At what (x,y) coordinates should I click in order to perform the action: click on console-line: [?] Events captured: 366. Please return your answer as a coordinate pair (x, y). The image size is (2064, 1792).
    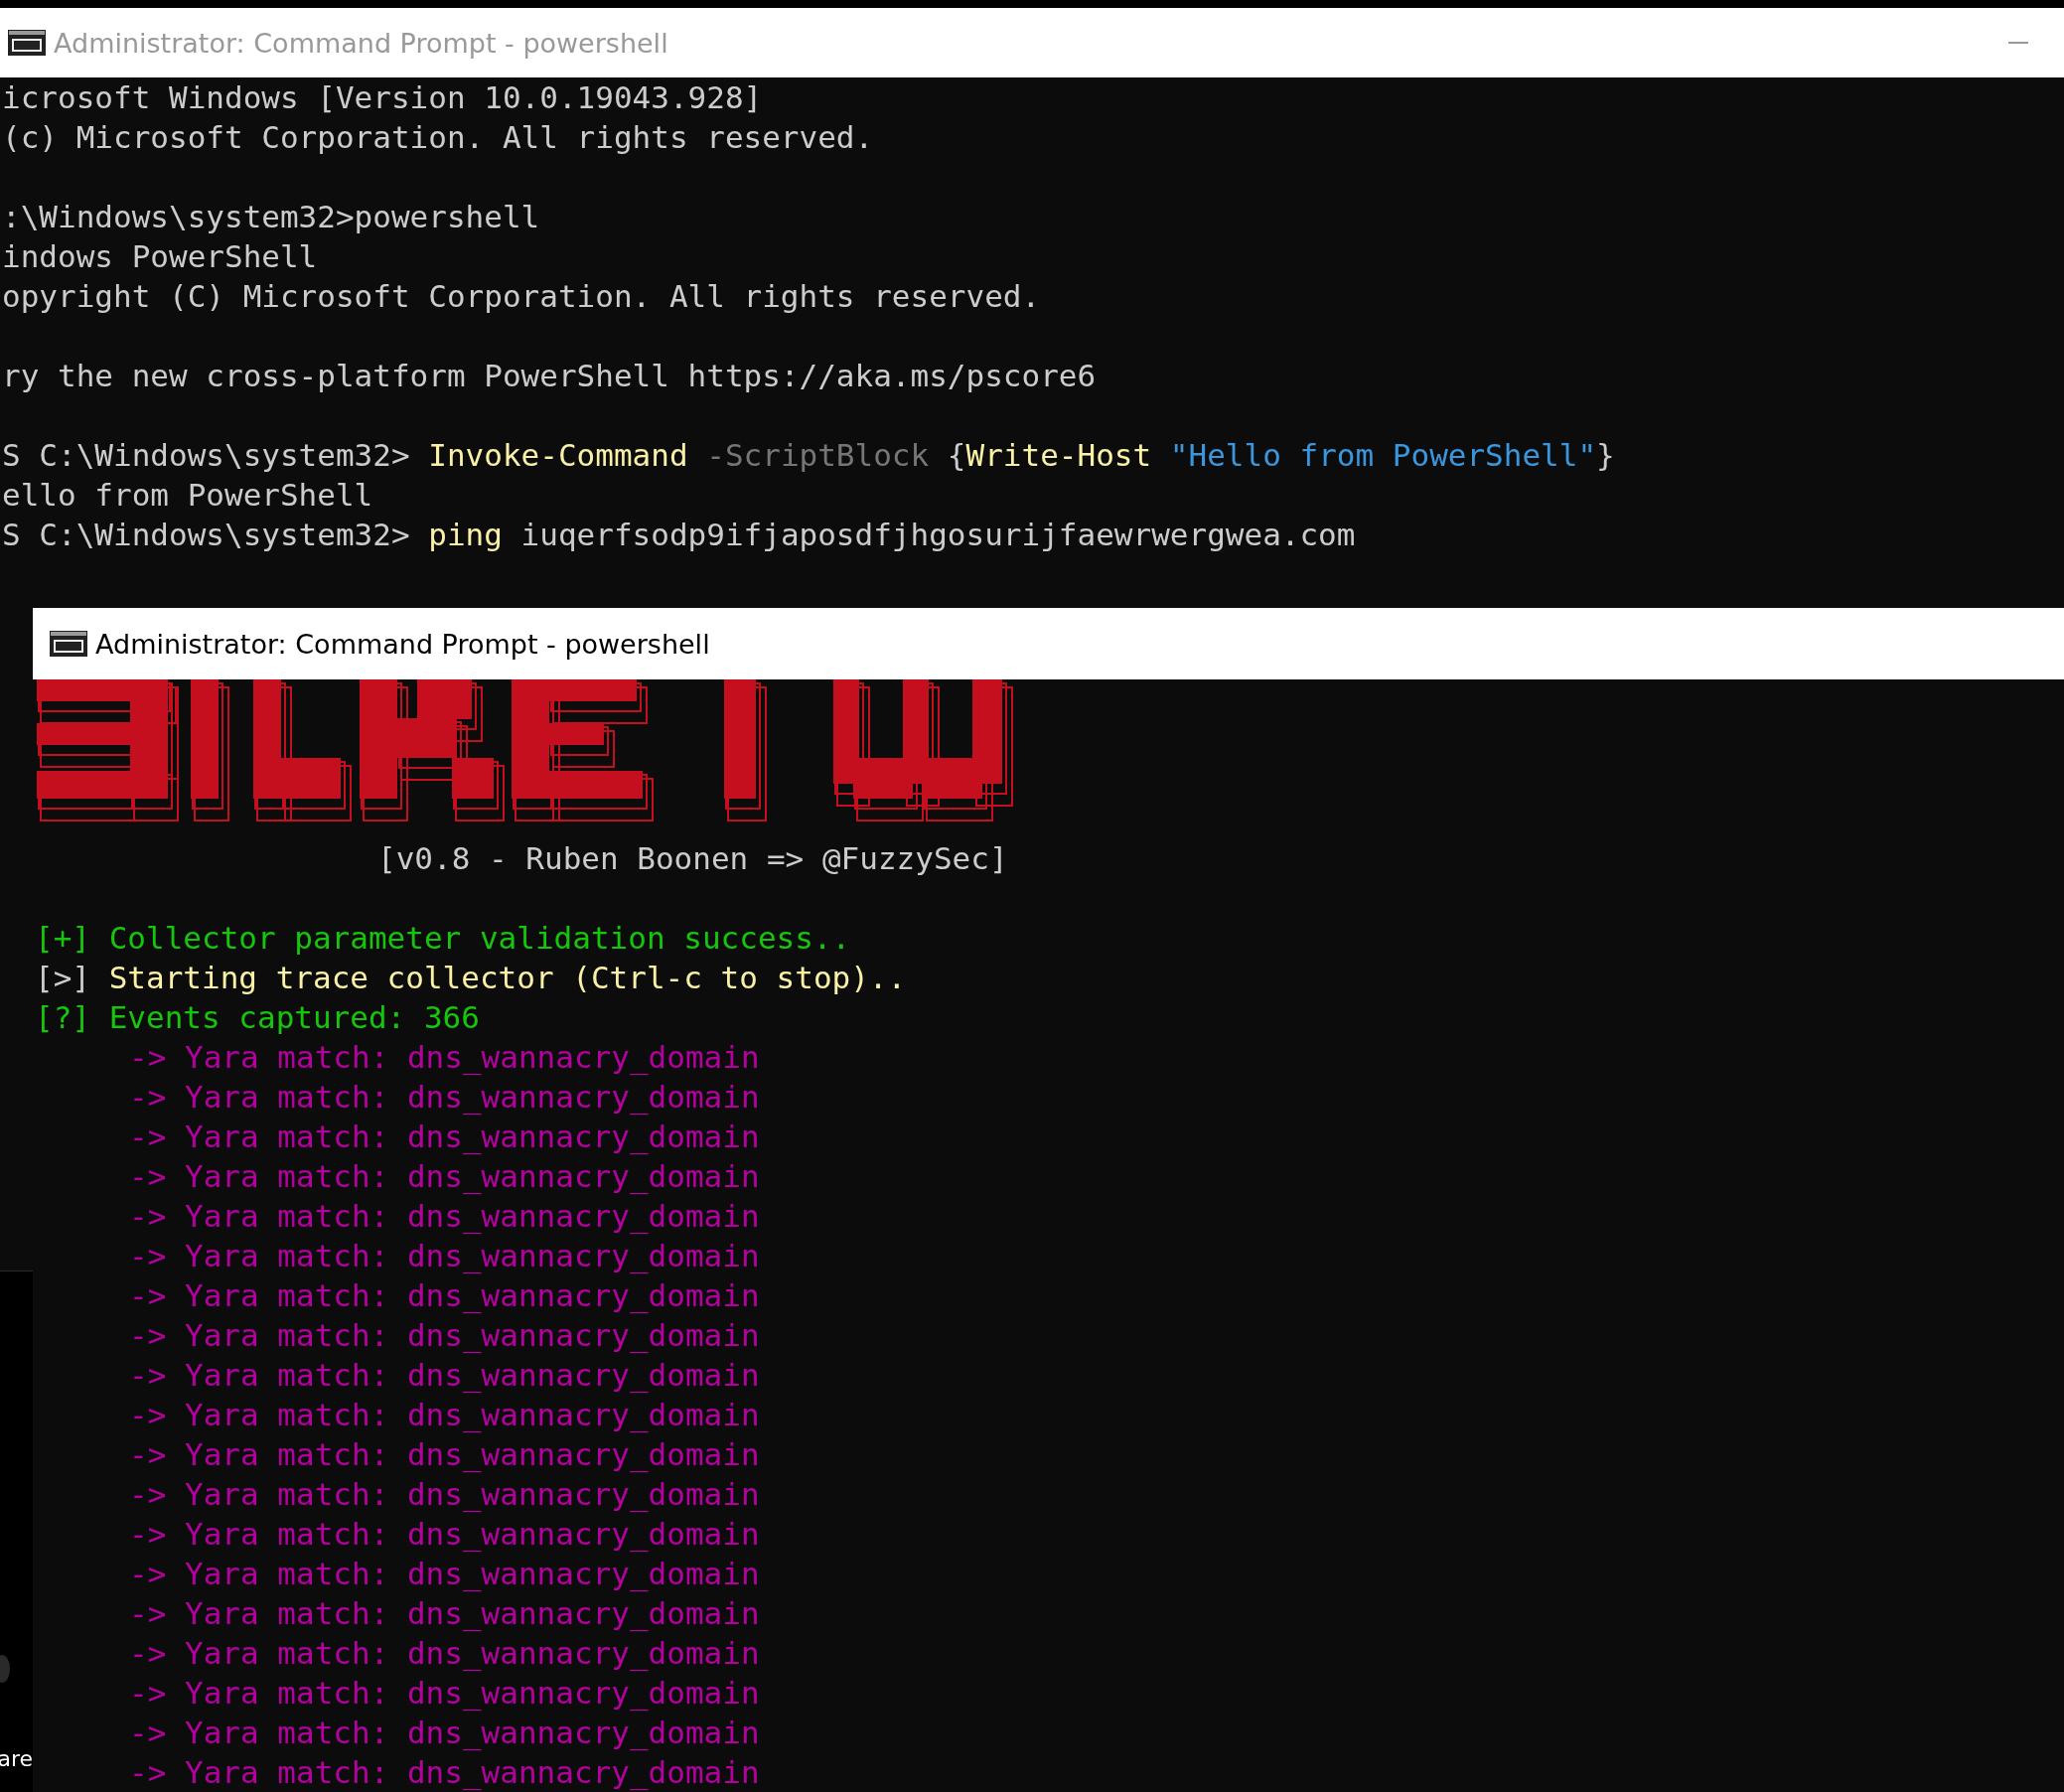
    Looking at the image, I should click on (258, 1018).